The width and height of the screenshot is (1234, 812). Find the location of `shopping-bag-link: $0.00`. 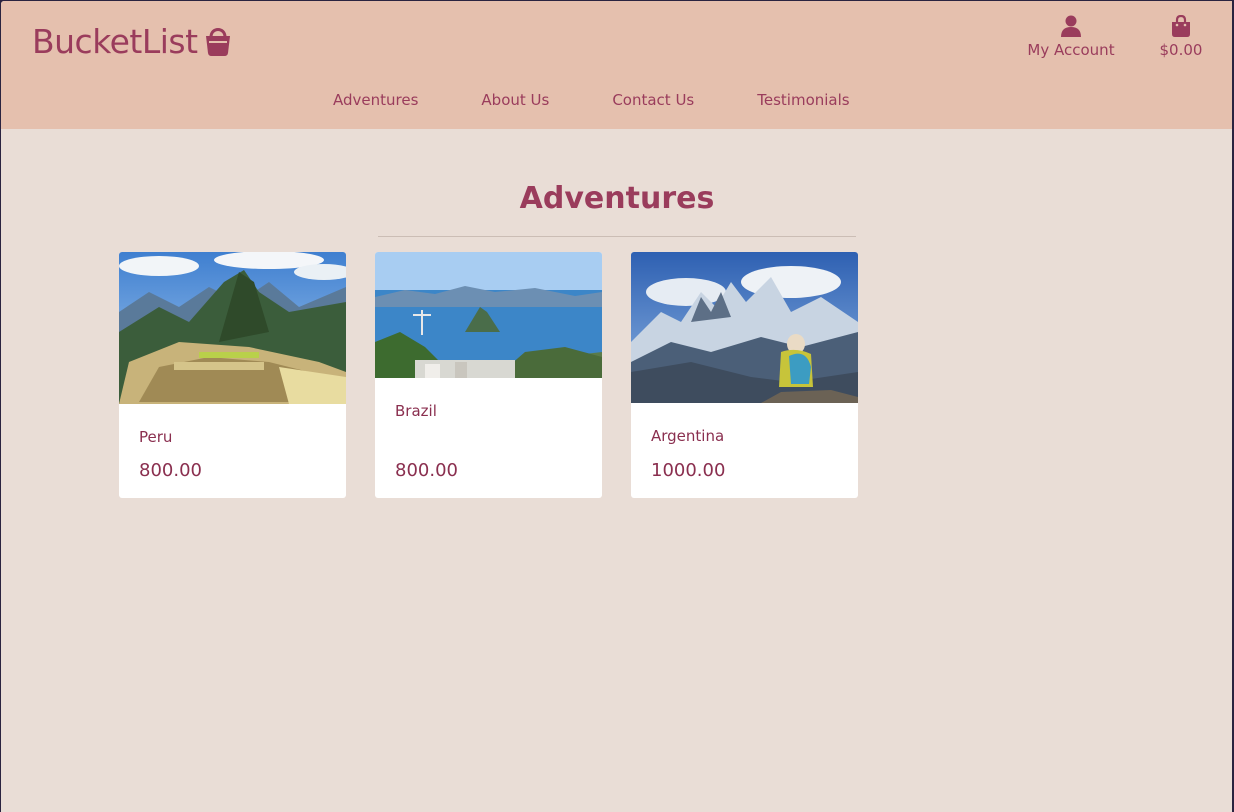

shopping-bag-link: $0.00 is located at coordinates (1181, 37).